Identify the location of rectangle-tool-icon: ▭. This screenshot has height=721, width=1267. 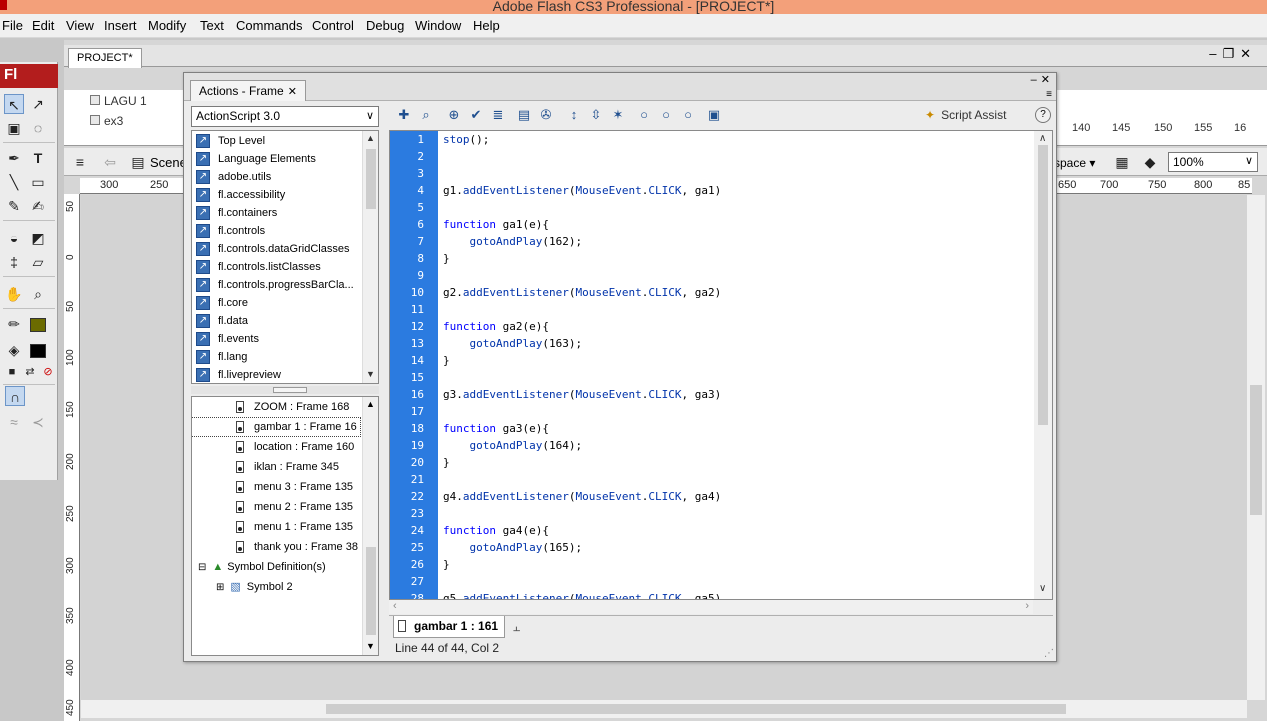
(38, 182).